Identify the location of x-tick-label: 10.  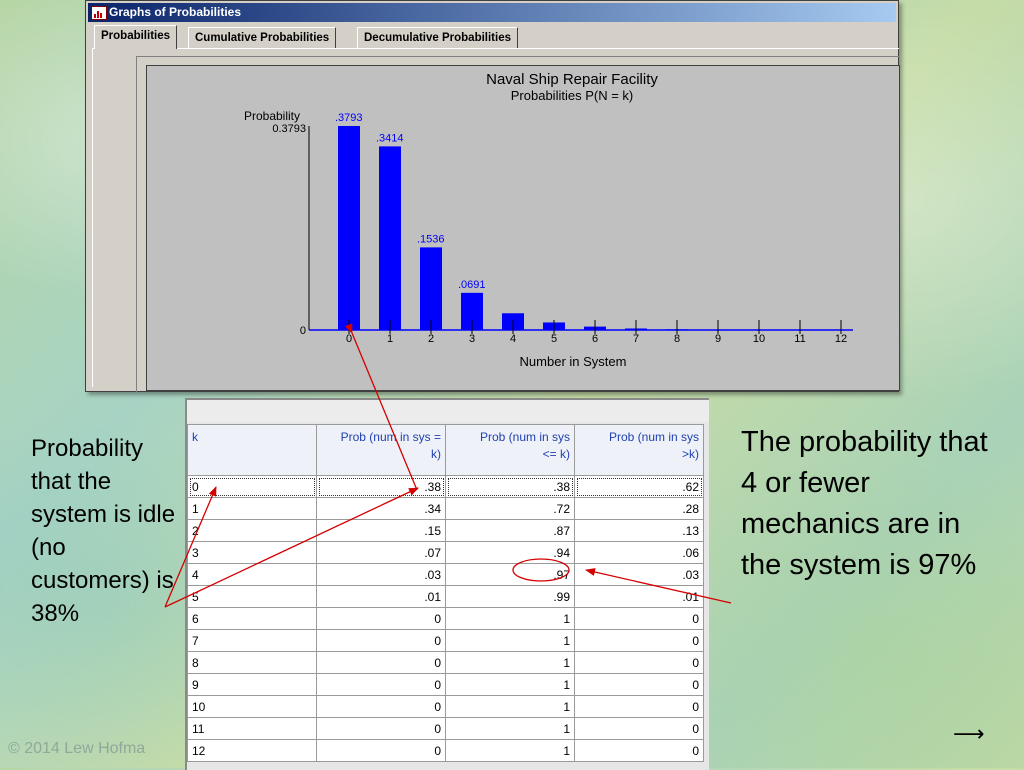
(759, 339).